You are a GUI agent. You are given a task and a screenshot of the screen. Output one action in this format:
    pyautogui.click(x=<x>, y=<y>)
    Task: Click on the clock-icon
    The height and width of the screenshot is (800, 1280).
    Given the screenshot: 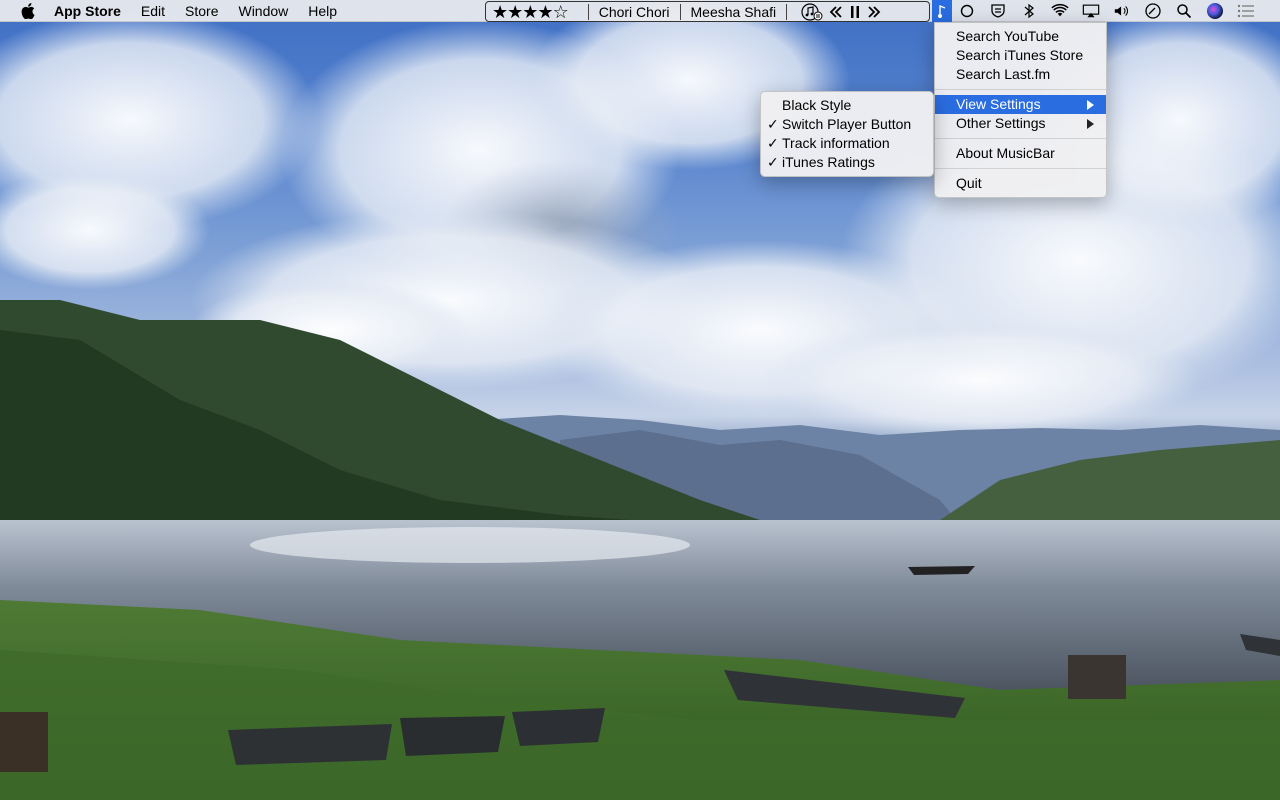 What is the action you would take?
    pyautogui.click(x=1153, y=11)
    